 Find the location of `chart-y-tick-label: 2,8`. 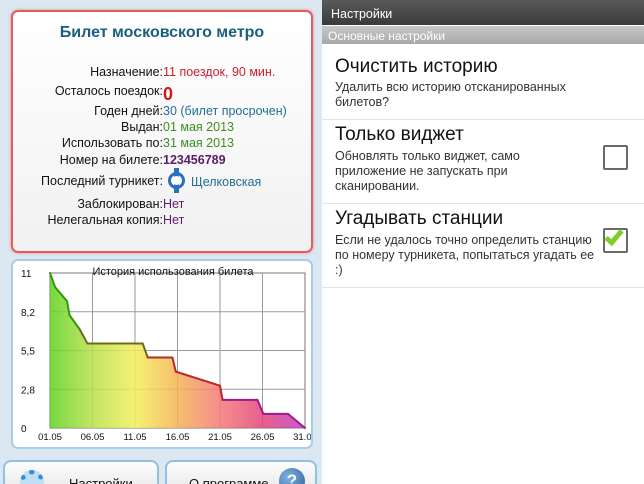

chart-y-tick-label: 2,8 is located at coordinates (28, 390).